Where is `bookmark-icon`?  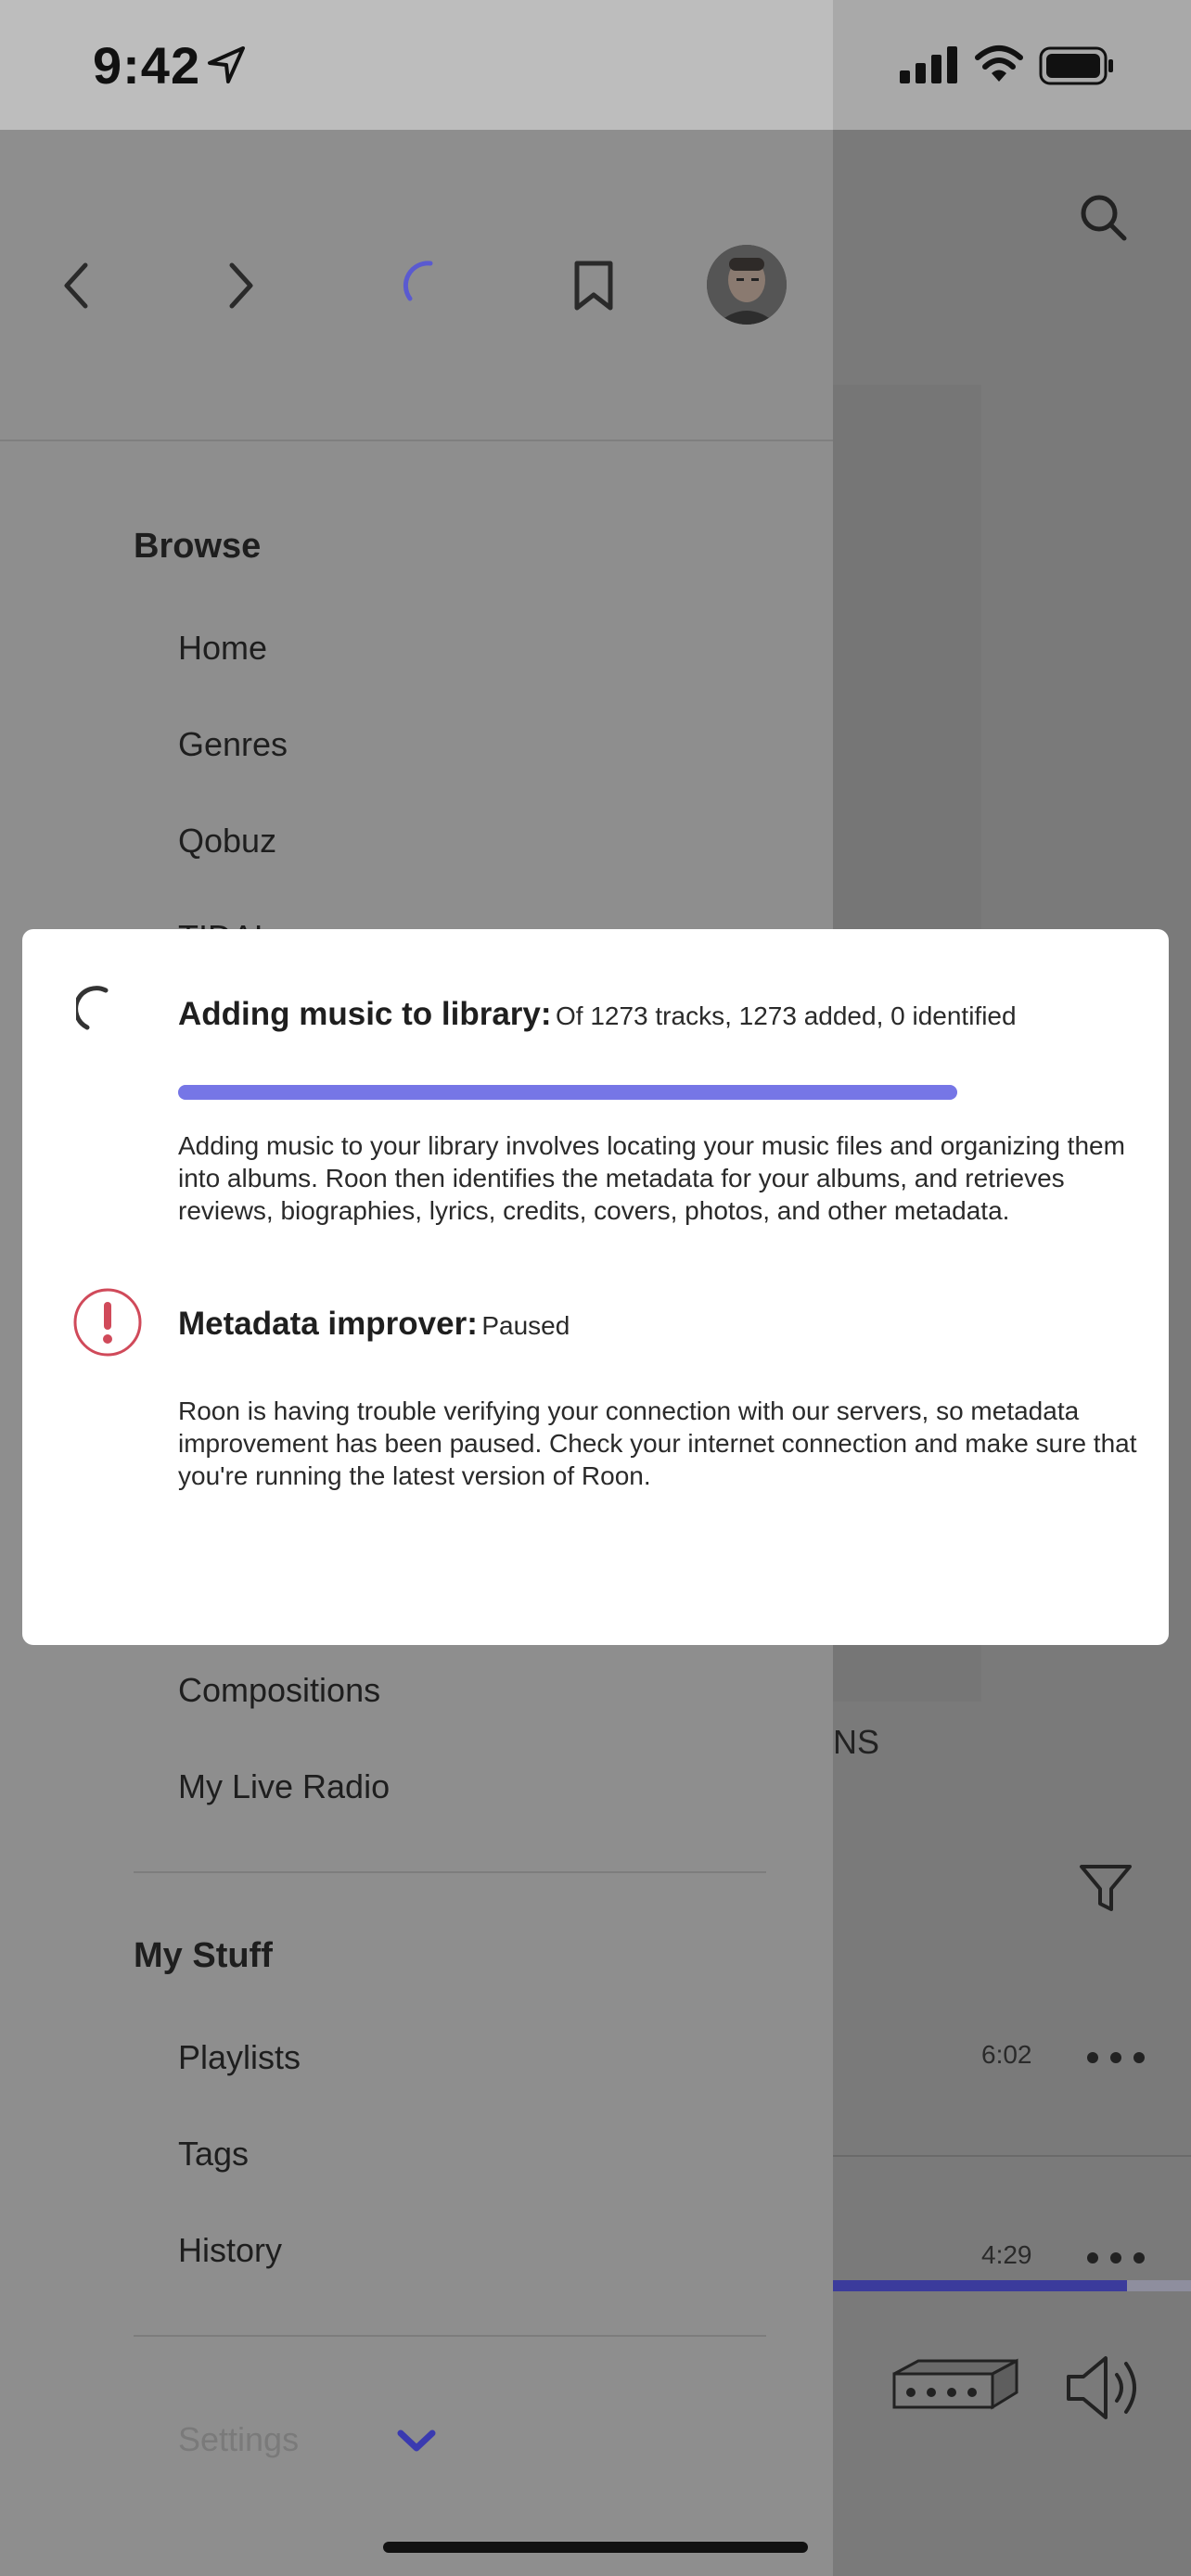
bookmark-icon is located at coordinates (594, 286).